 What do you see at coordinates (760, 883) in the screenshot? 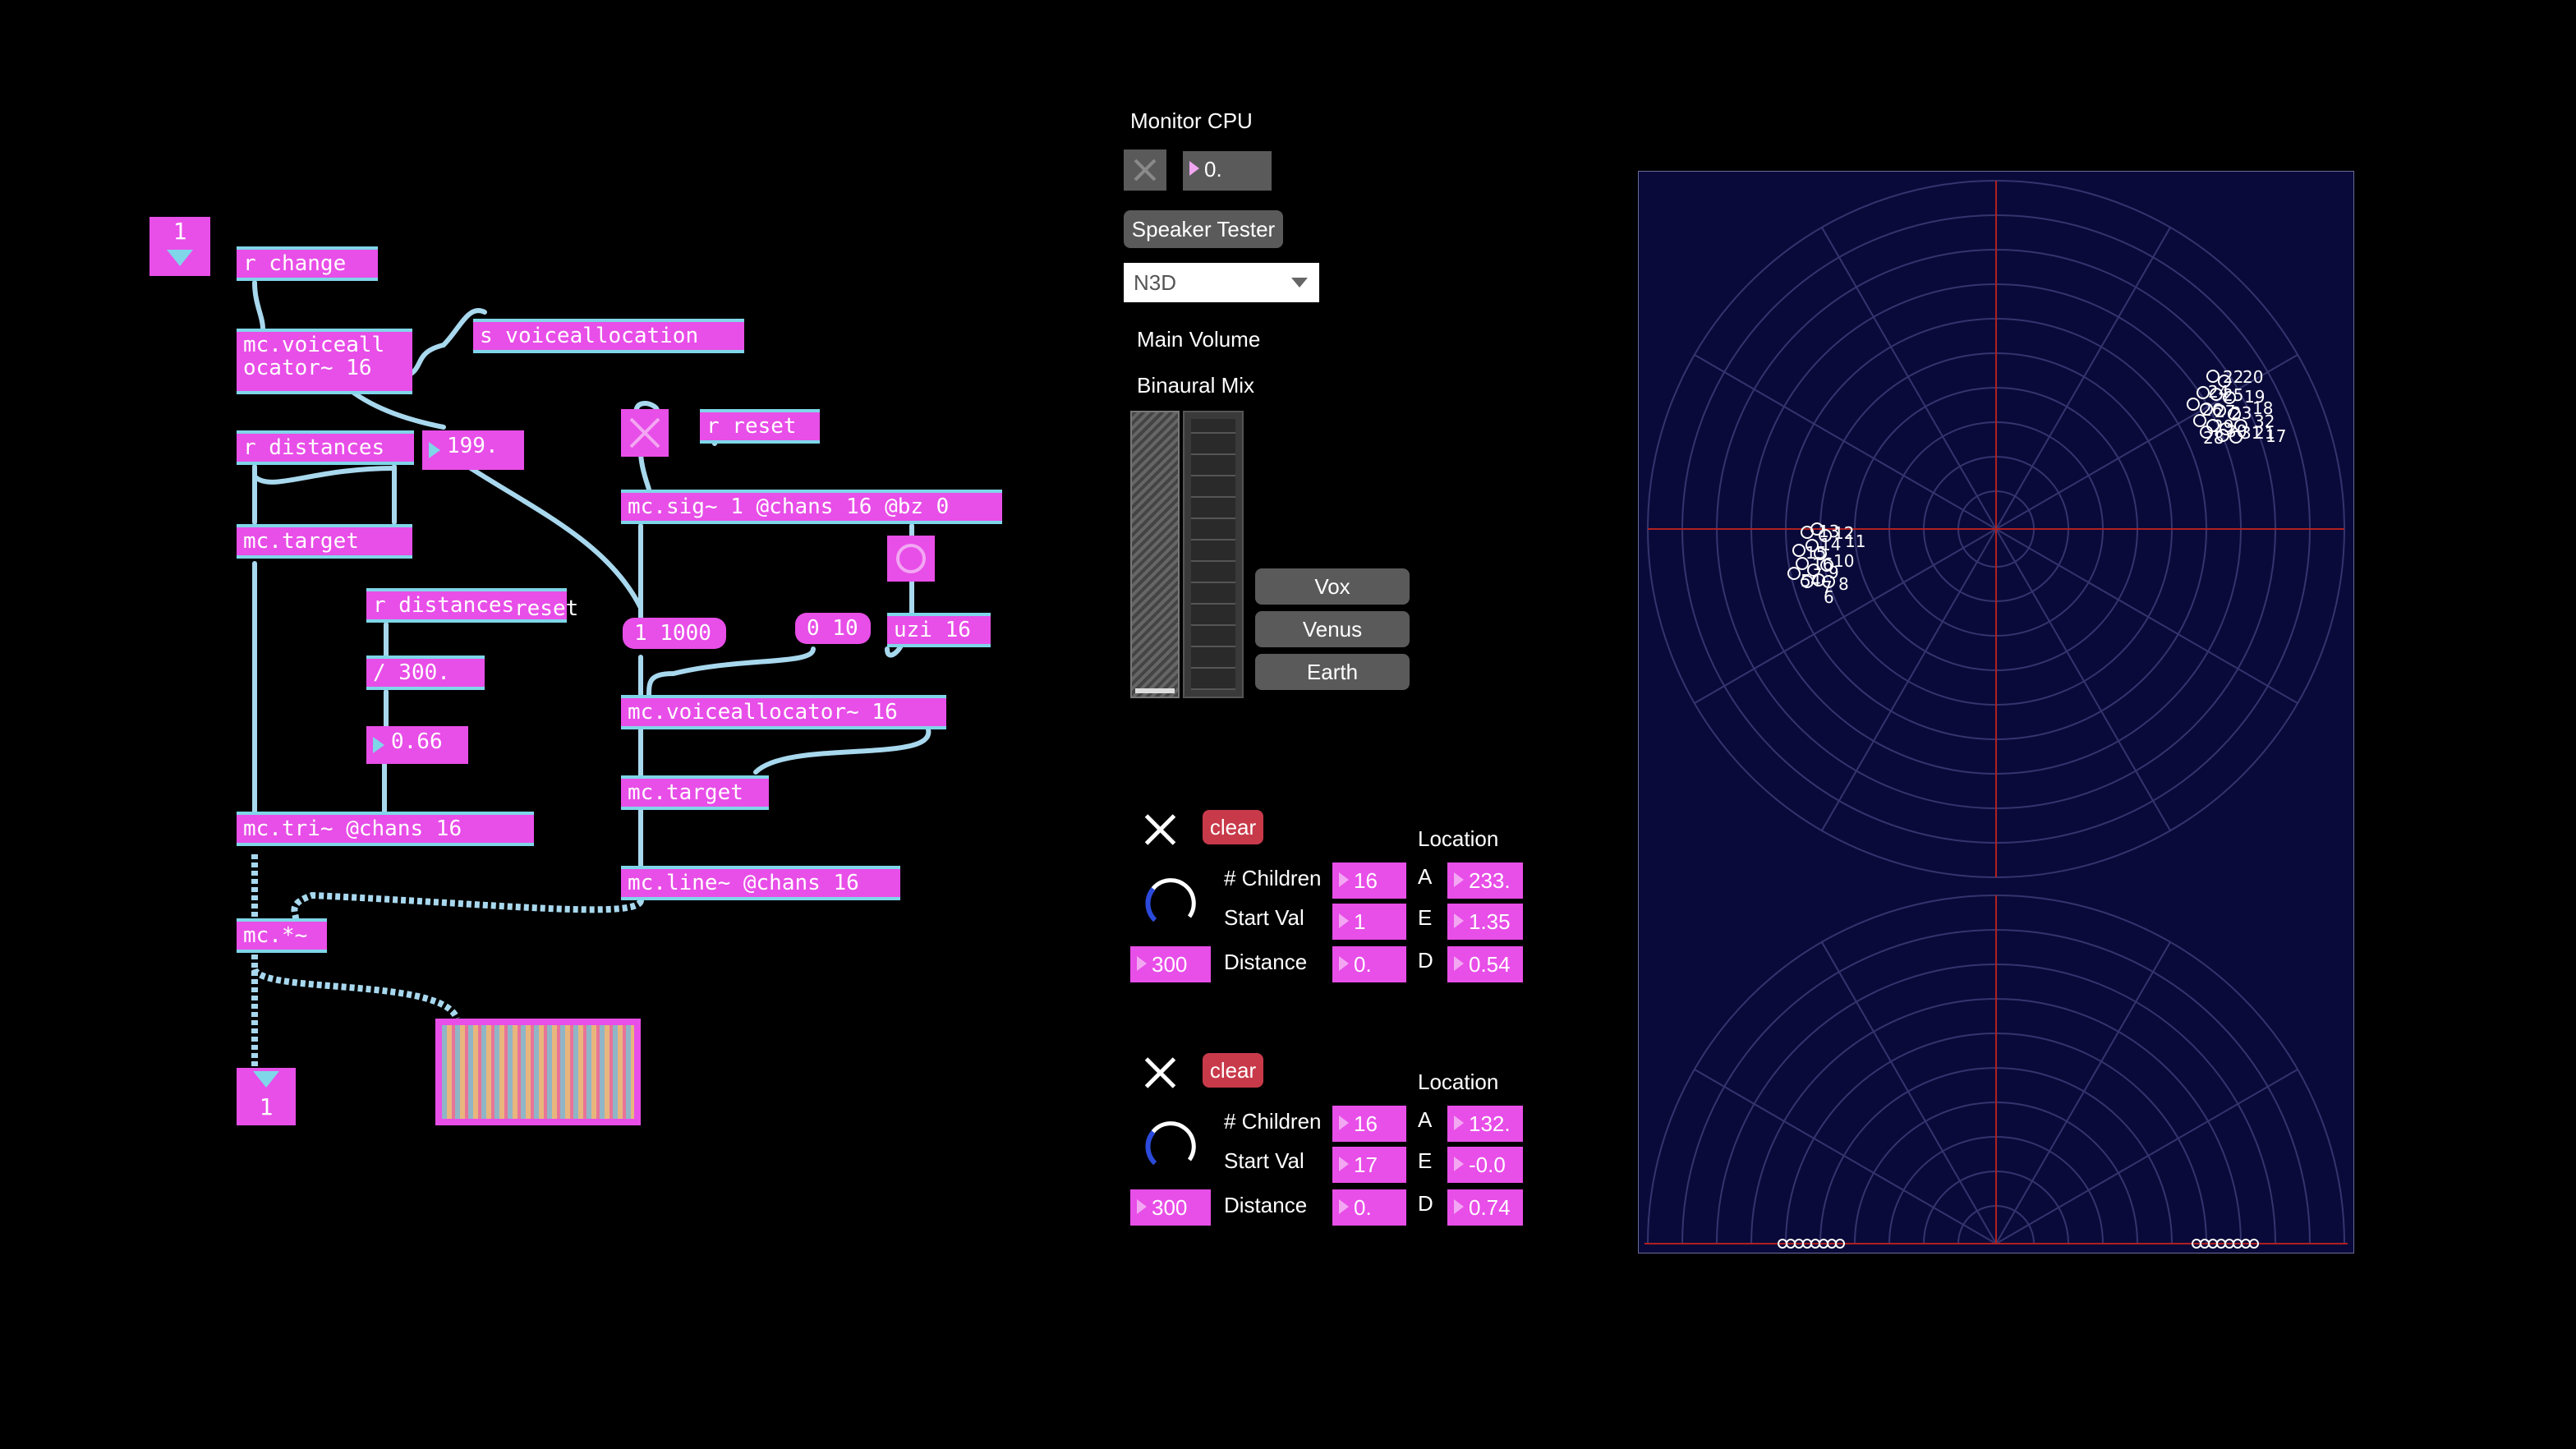
I see `mc-line-object: mc.line~ @chans 16` at bounding box center [760, 883].